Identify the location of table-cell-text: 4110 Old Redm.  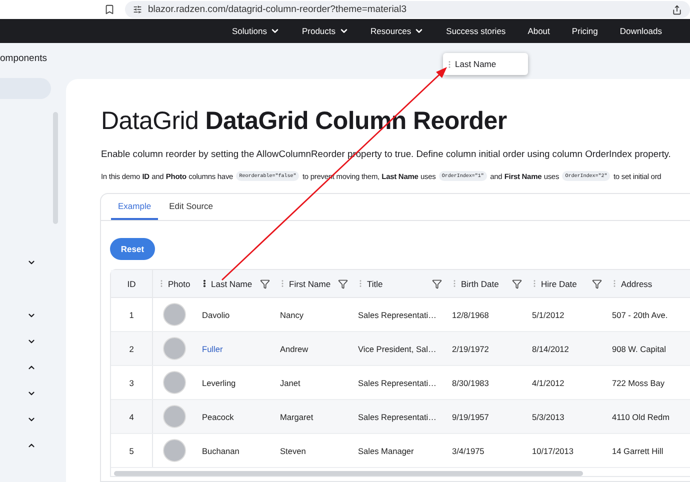
(640, 417).